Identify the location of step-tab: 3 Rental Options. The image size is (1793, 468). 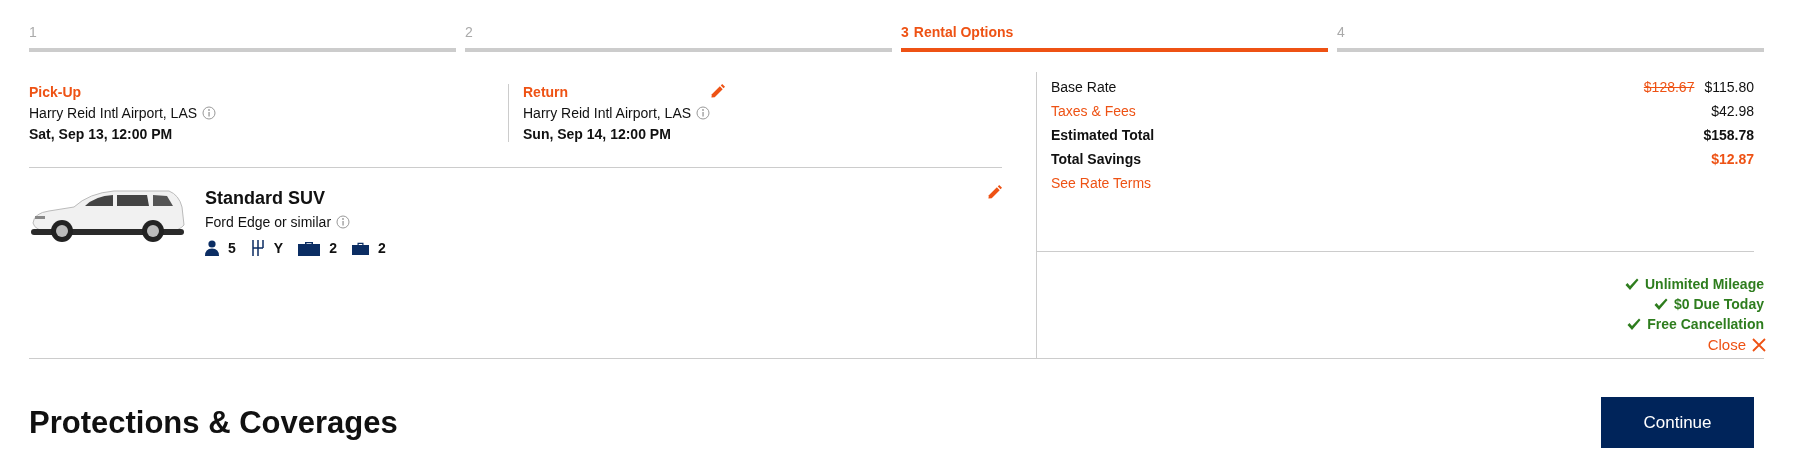
(1114, 37).